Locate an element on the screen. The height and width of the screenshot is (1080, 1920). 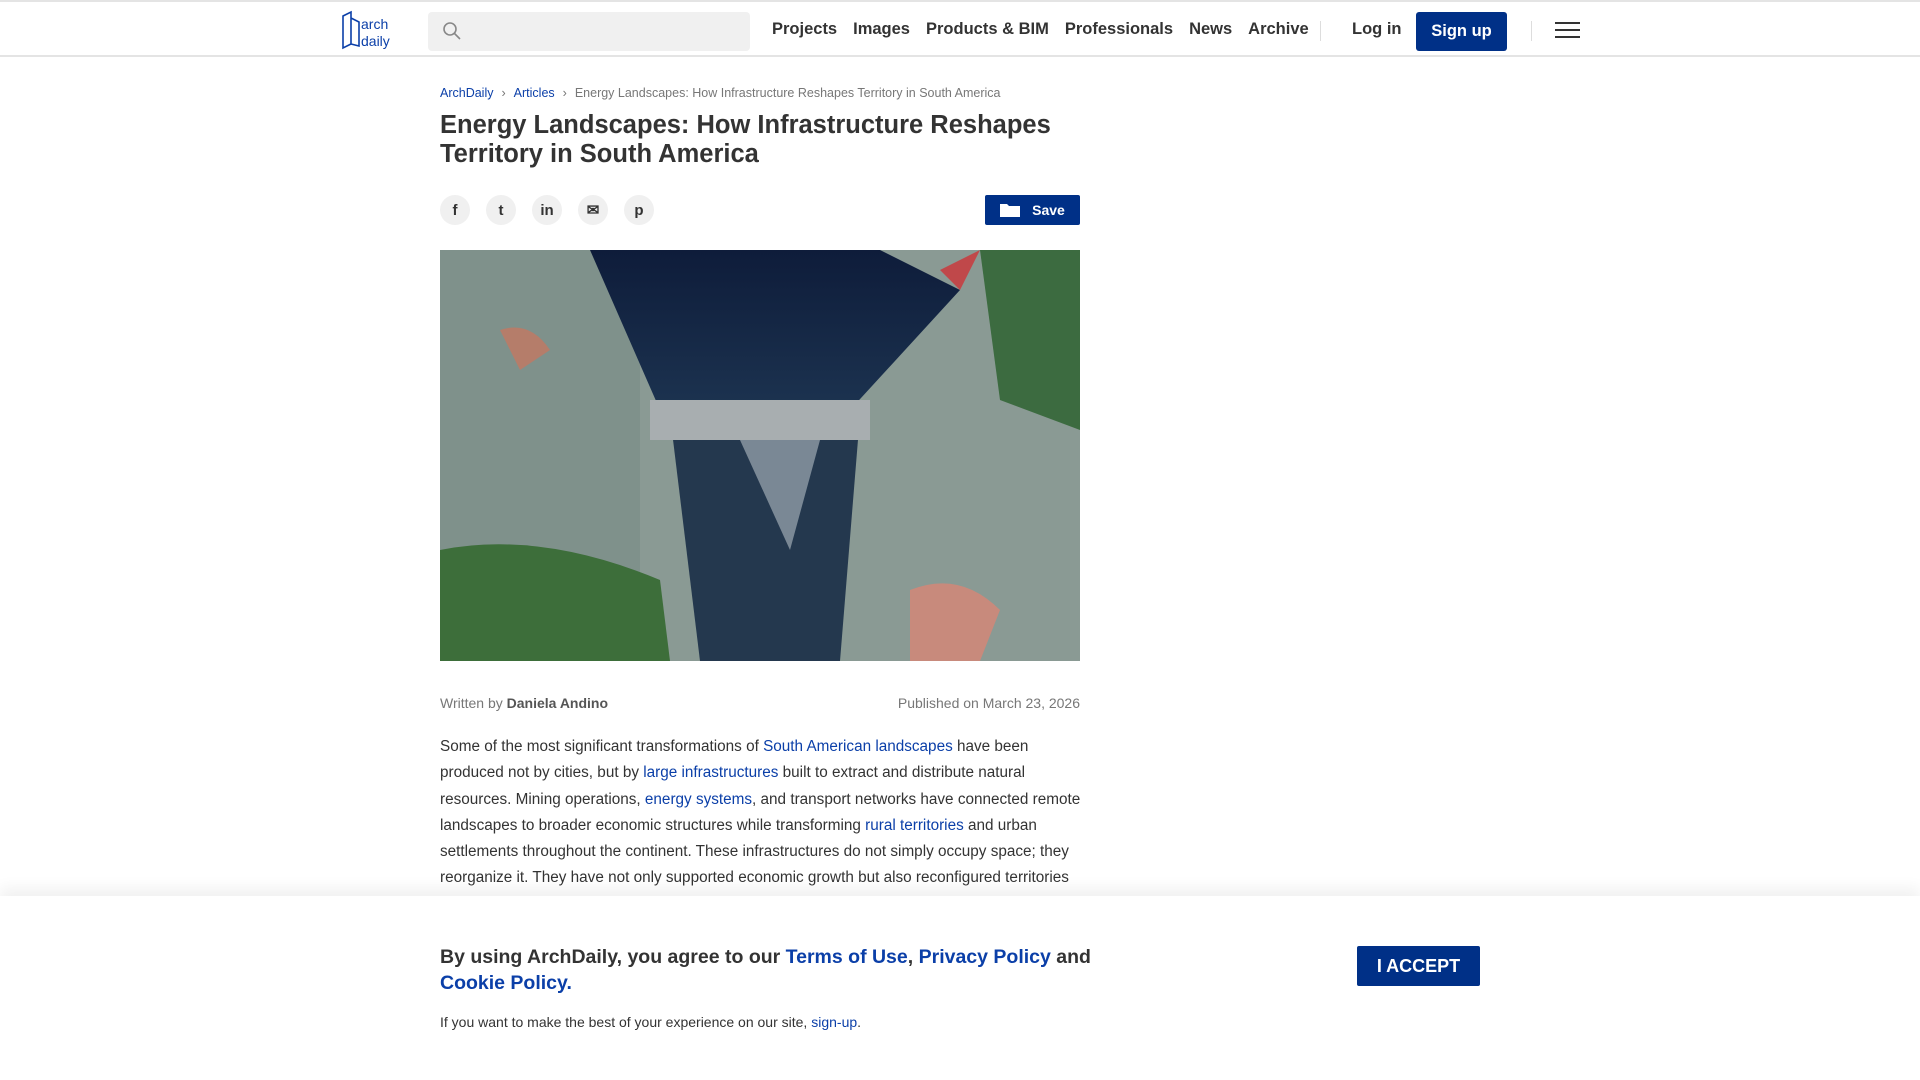
accept-button: I ACCEPT is located at coordinates (1418, 966).